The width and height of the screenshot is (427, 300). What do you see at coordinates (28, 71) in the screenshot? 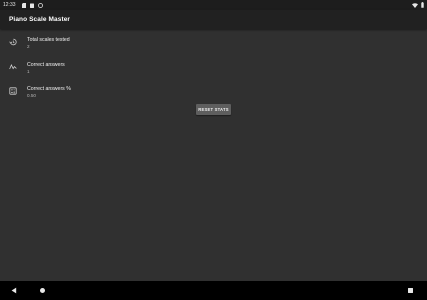
I see `stat-value: 1` at bounding box center [28, 71].